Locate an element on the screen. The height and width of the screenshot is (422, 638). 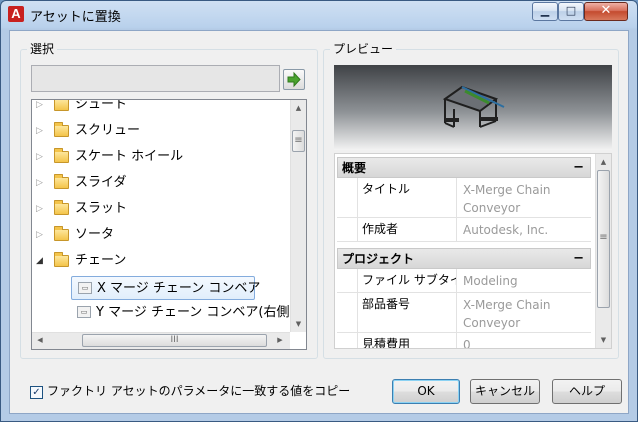
ok-button: OK is located at coordinates (426, 391).